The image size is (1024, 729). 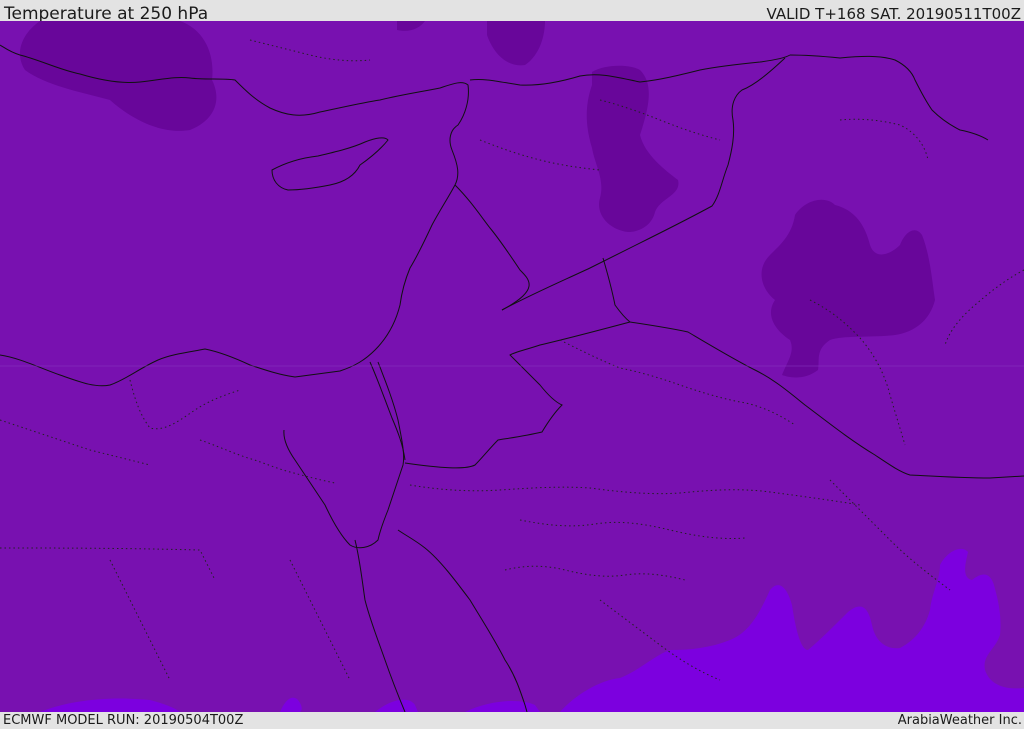 I want to click on credit-label: ArabiaWeather Inc., so click(x=959, y=720).